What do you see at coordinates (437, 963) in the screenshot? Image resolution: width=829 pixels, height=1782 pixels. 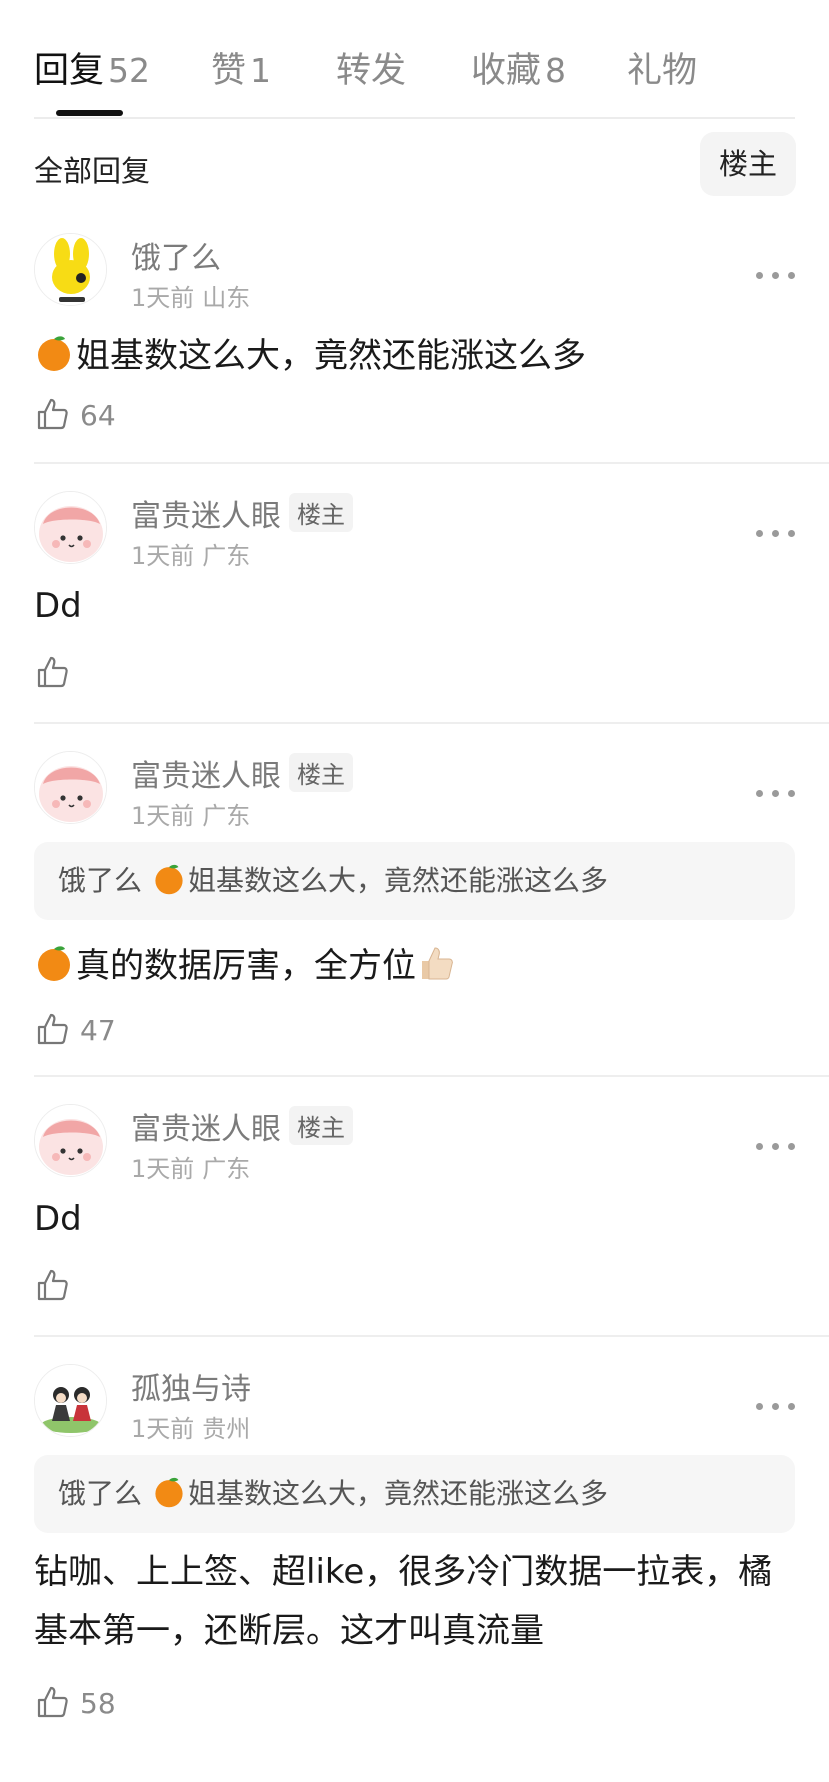 I see `thumbs-up-emoji-icon` at bounding box center [437, 963].